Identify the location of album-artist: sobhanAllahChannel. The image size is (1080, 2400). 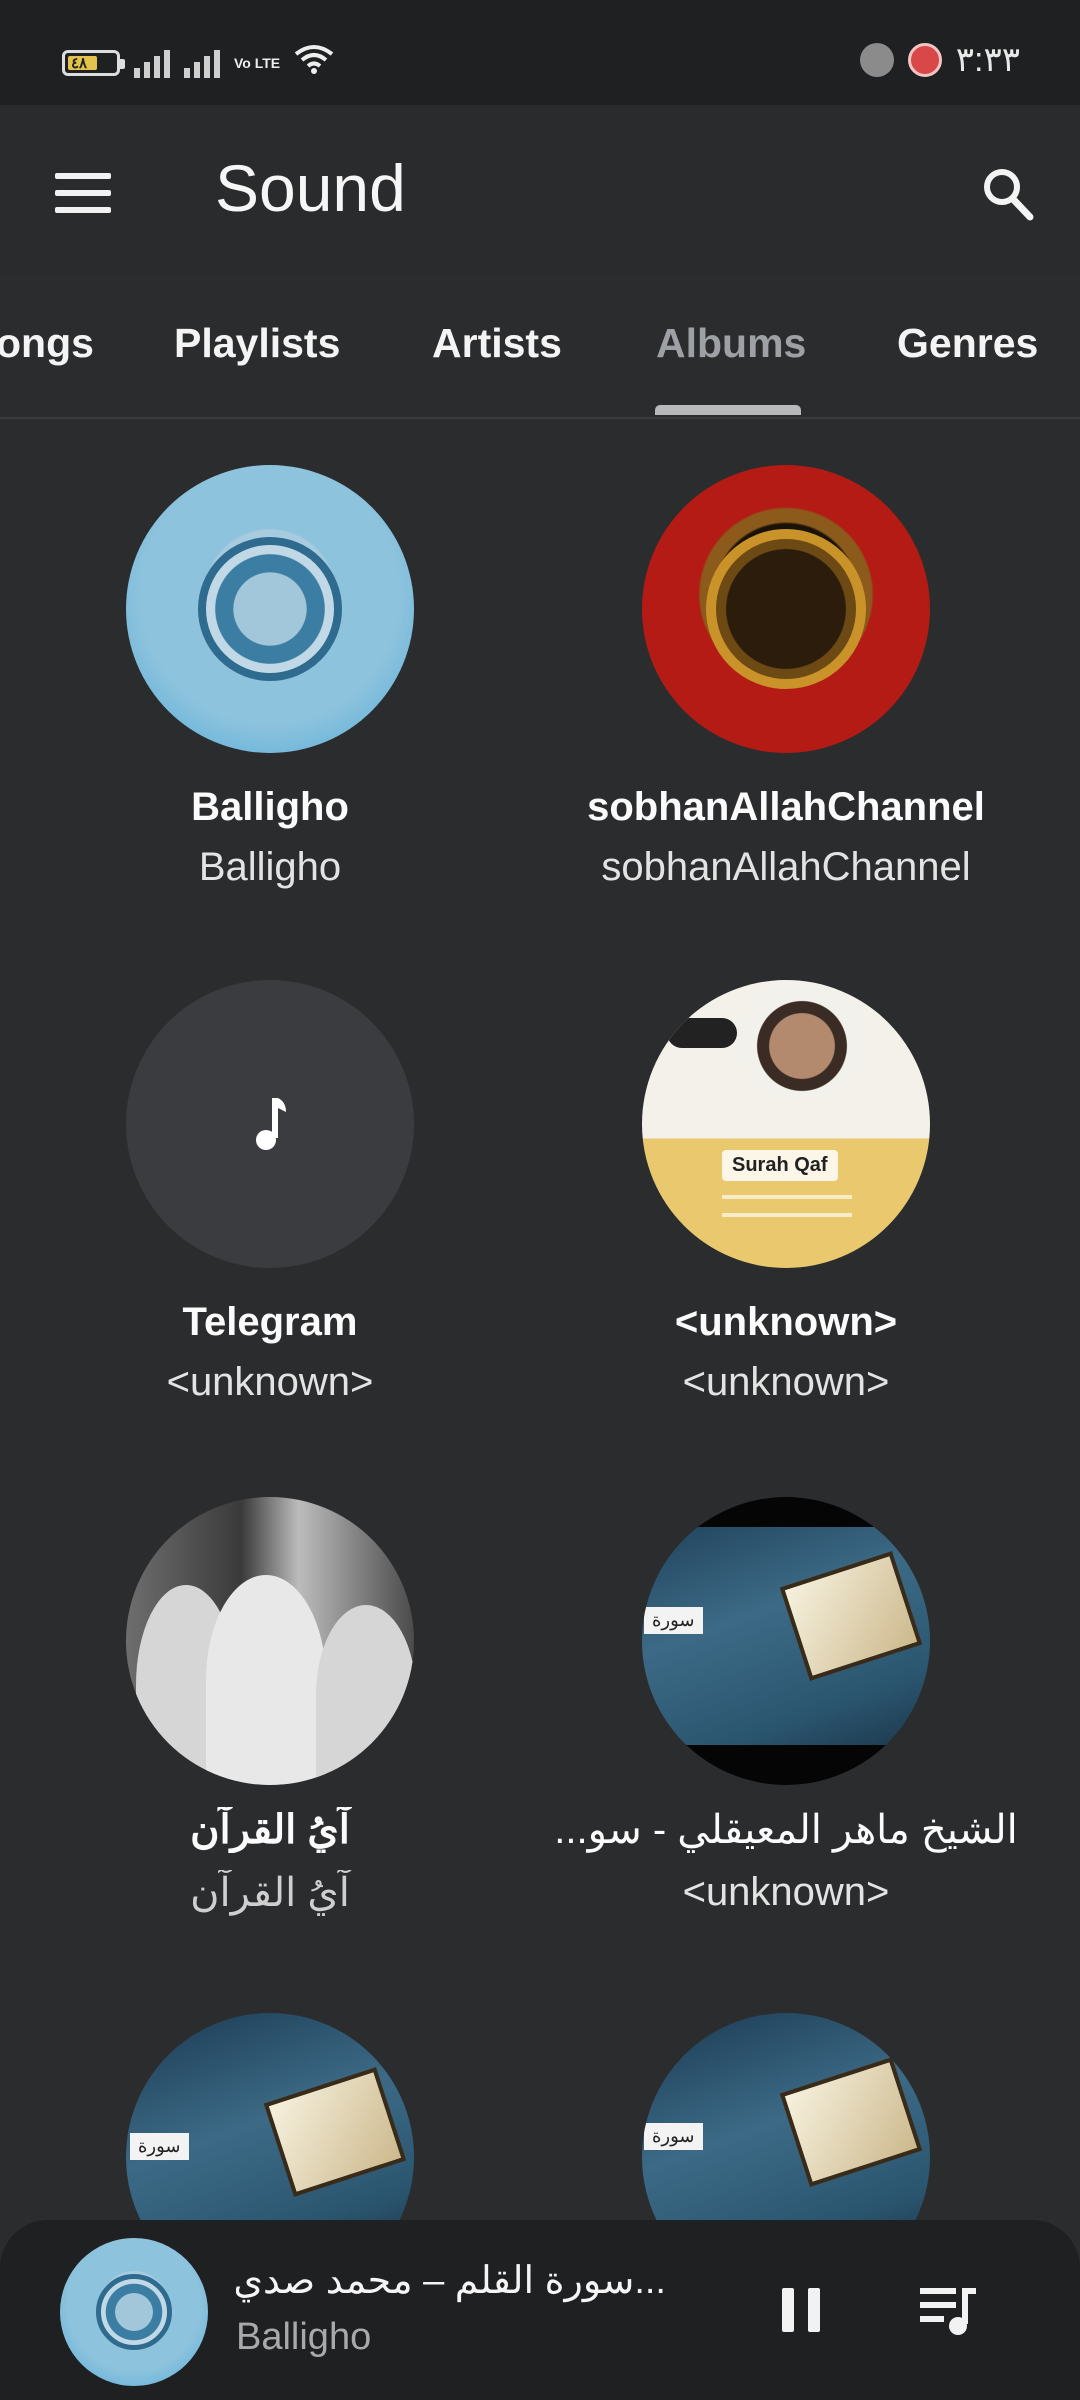
(786, 867).